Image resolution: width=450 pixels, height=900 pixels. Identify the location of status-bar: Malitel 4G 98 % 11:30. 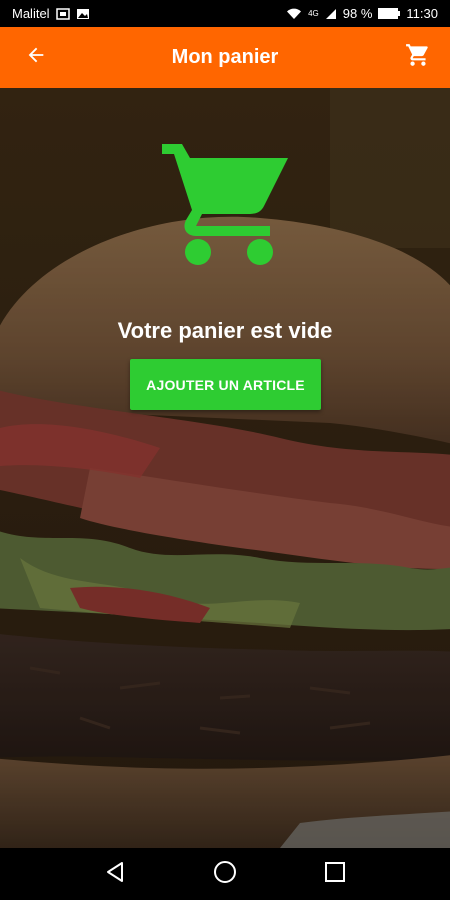
(225, 13).